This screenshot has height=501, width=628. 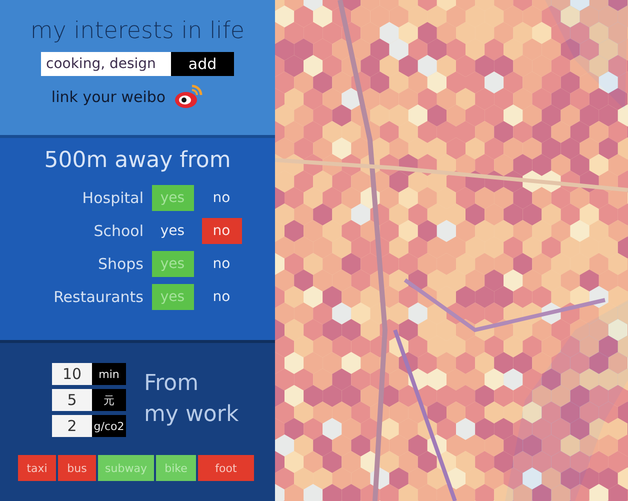 What do you see at coordinates (106, 64) in the screenshot?
I see `interests-input-field: cooking, design` at bounding box center [106, 64].